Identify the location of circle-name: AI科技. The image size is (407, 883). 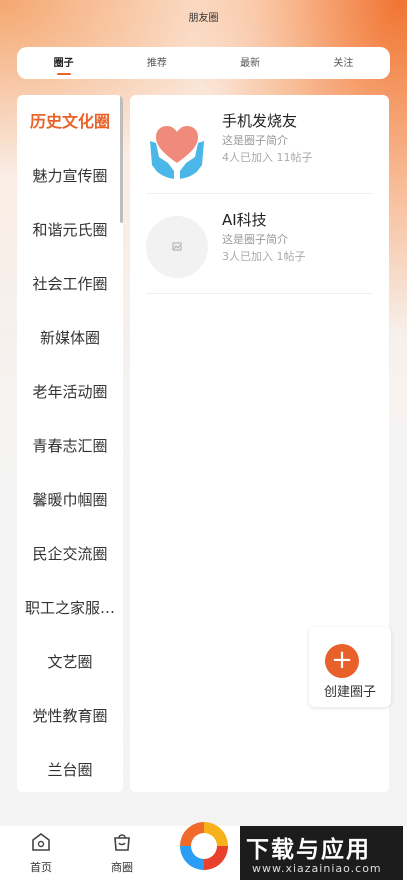
(244, 220).